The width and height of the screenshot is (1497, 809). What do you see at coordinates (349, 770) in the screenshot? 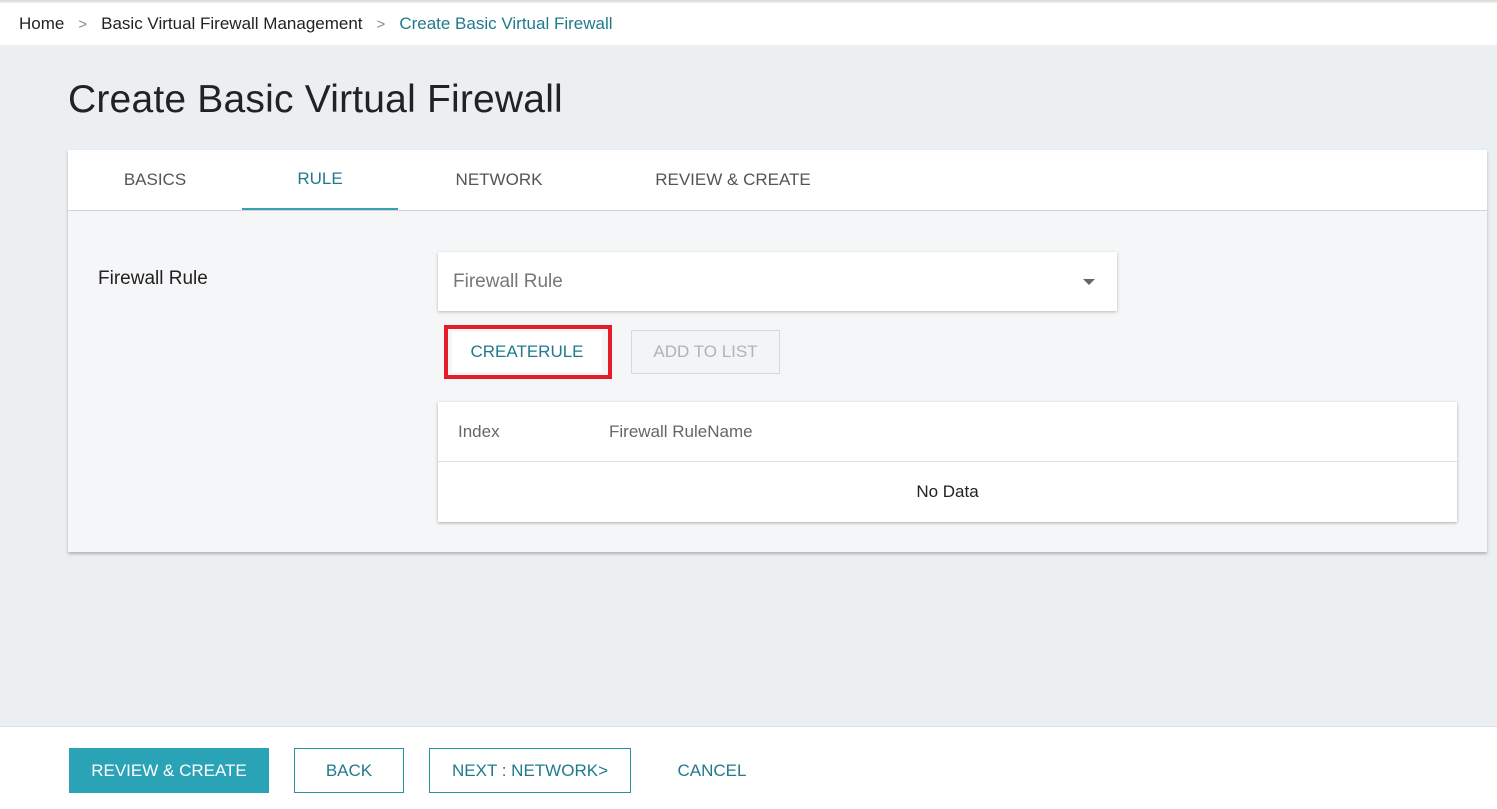
I see `back-button: BACK` at bounding box center [349, 770].